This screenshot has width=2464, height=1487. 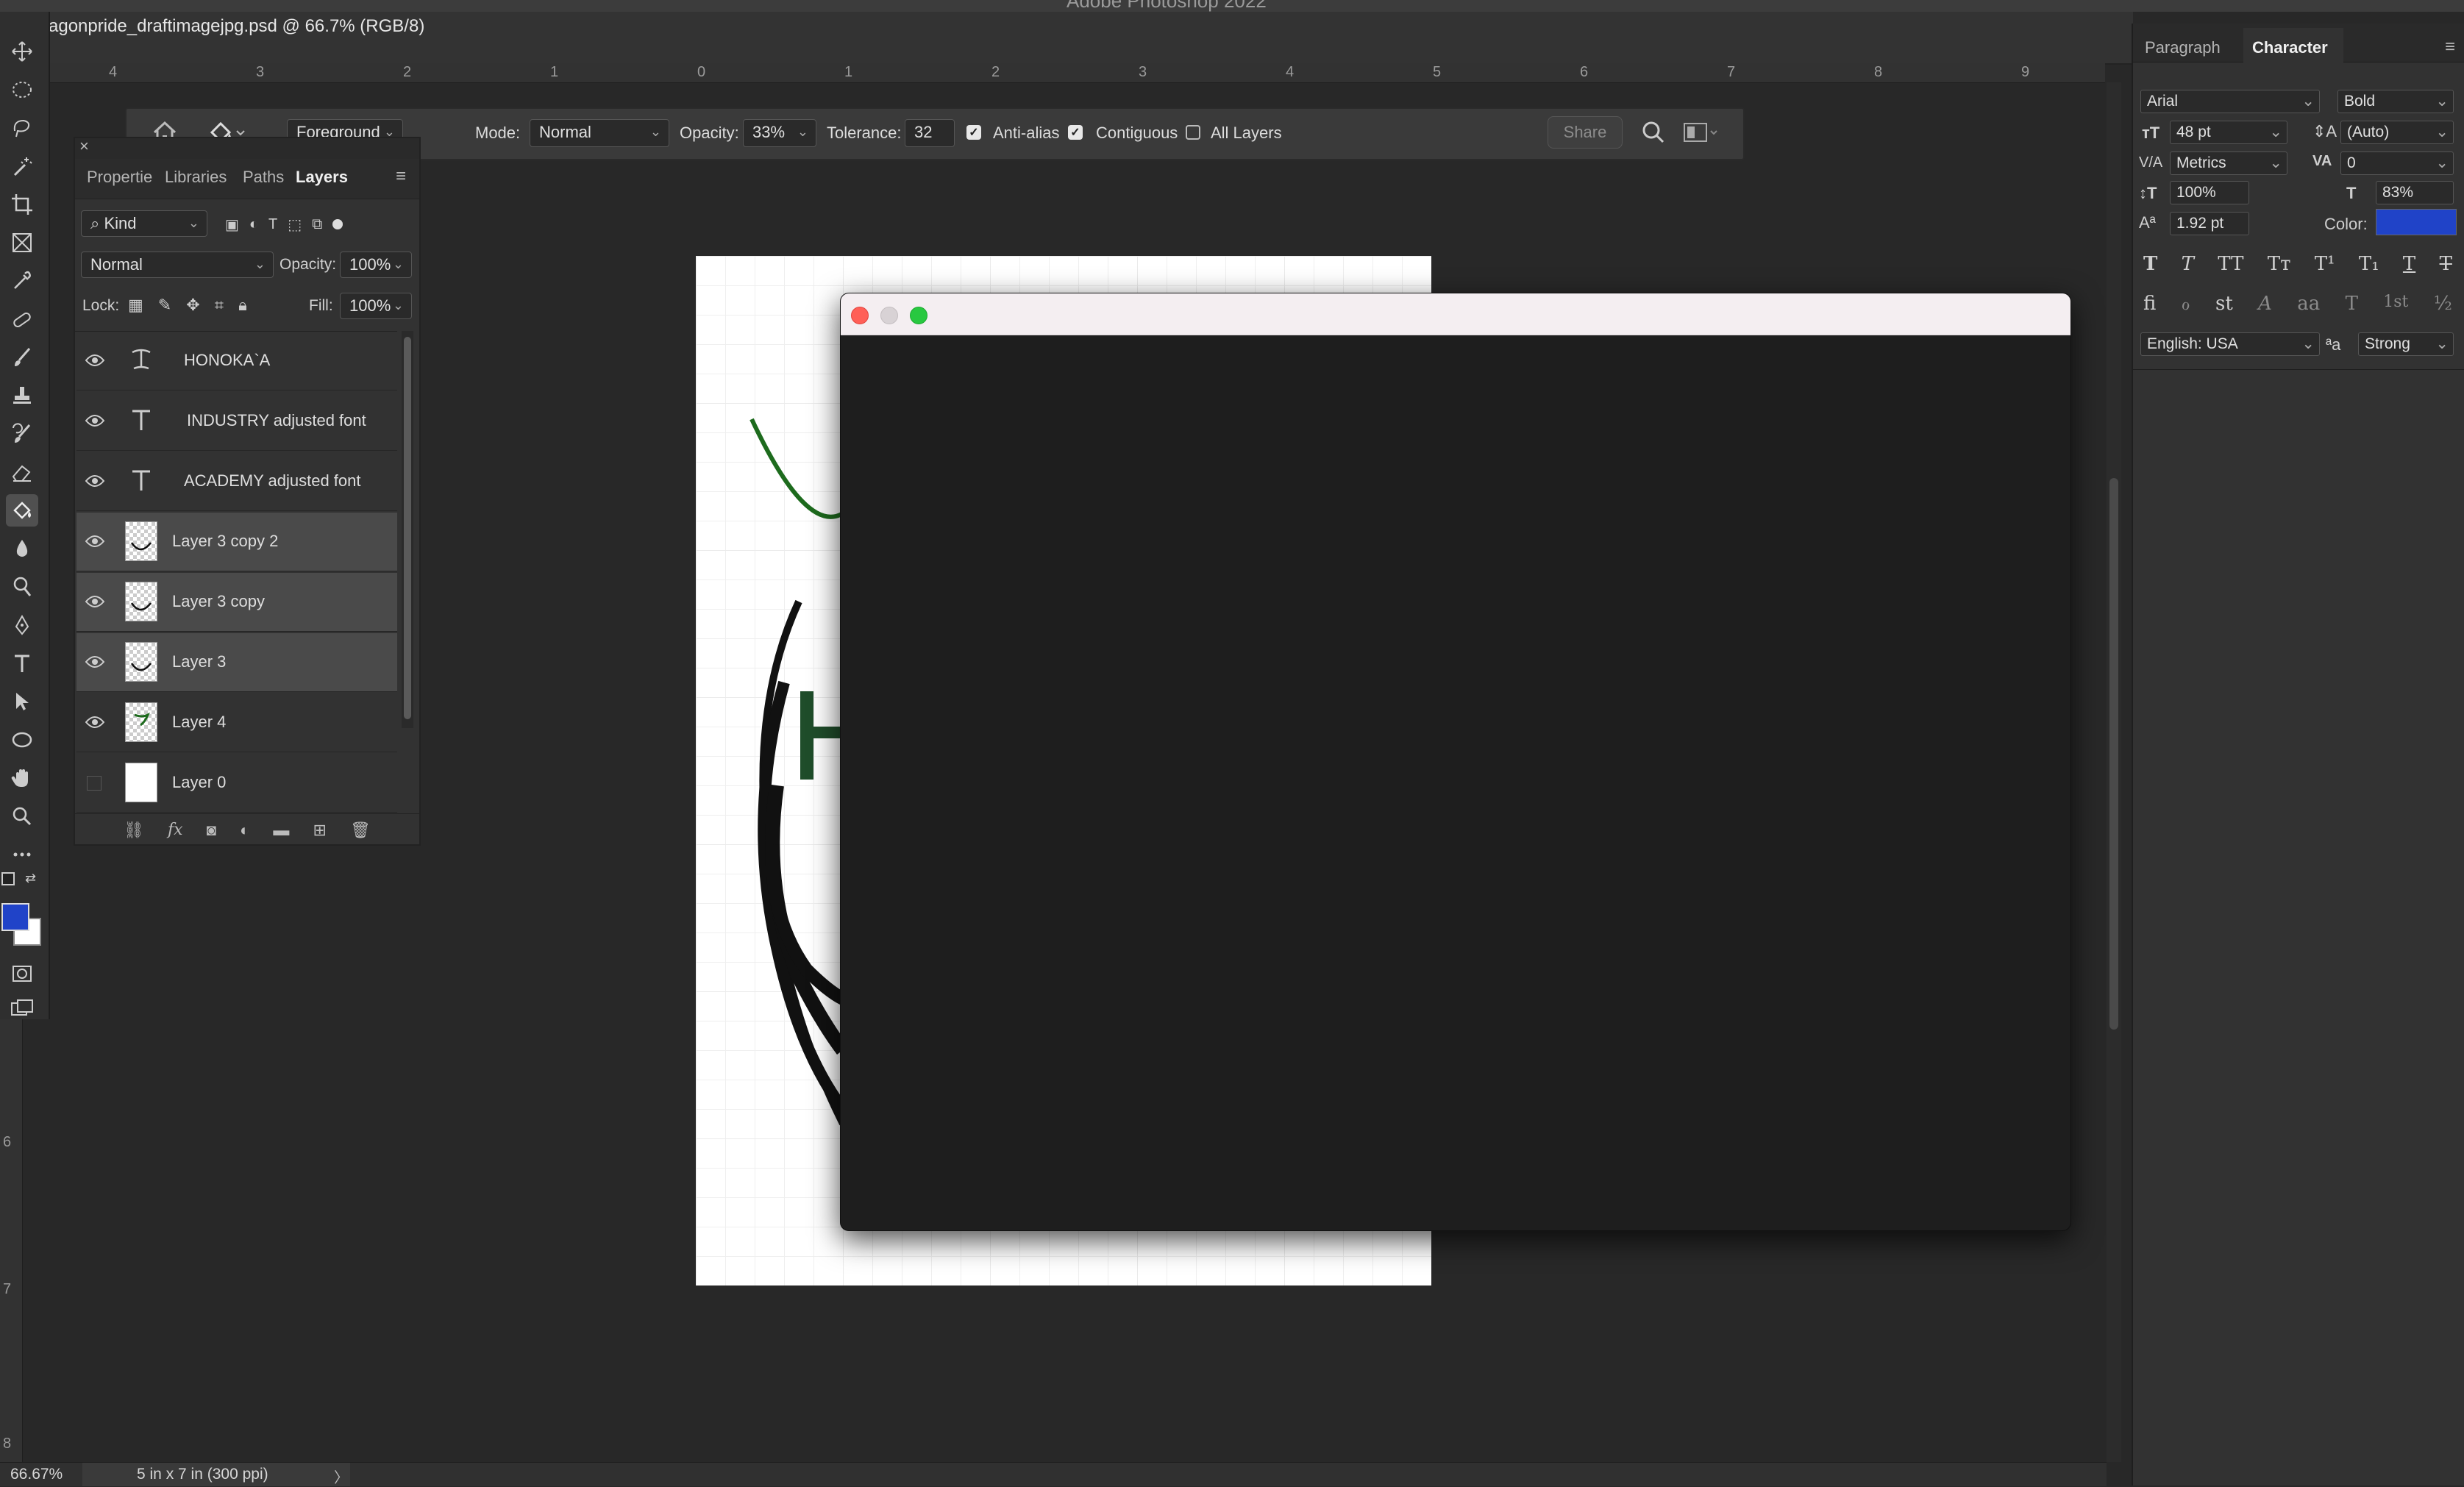 I want to click on filter-pixel-icon: ▣, so click(x=232, y=225).